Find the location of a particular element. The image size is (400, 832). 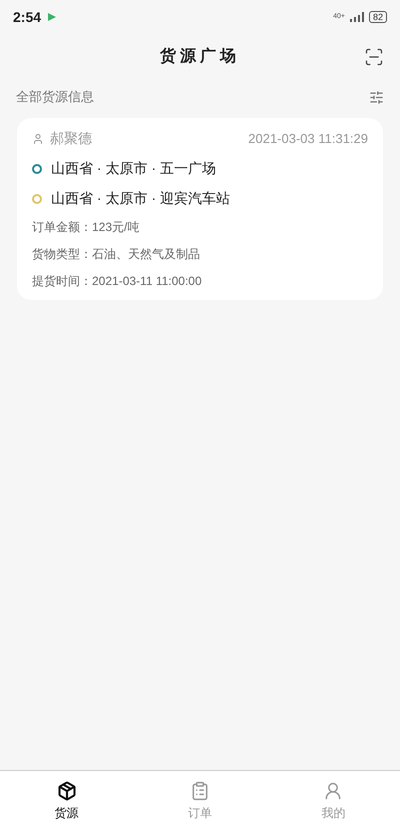

signal-icon is located at coordinates (357, 17).